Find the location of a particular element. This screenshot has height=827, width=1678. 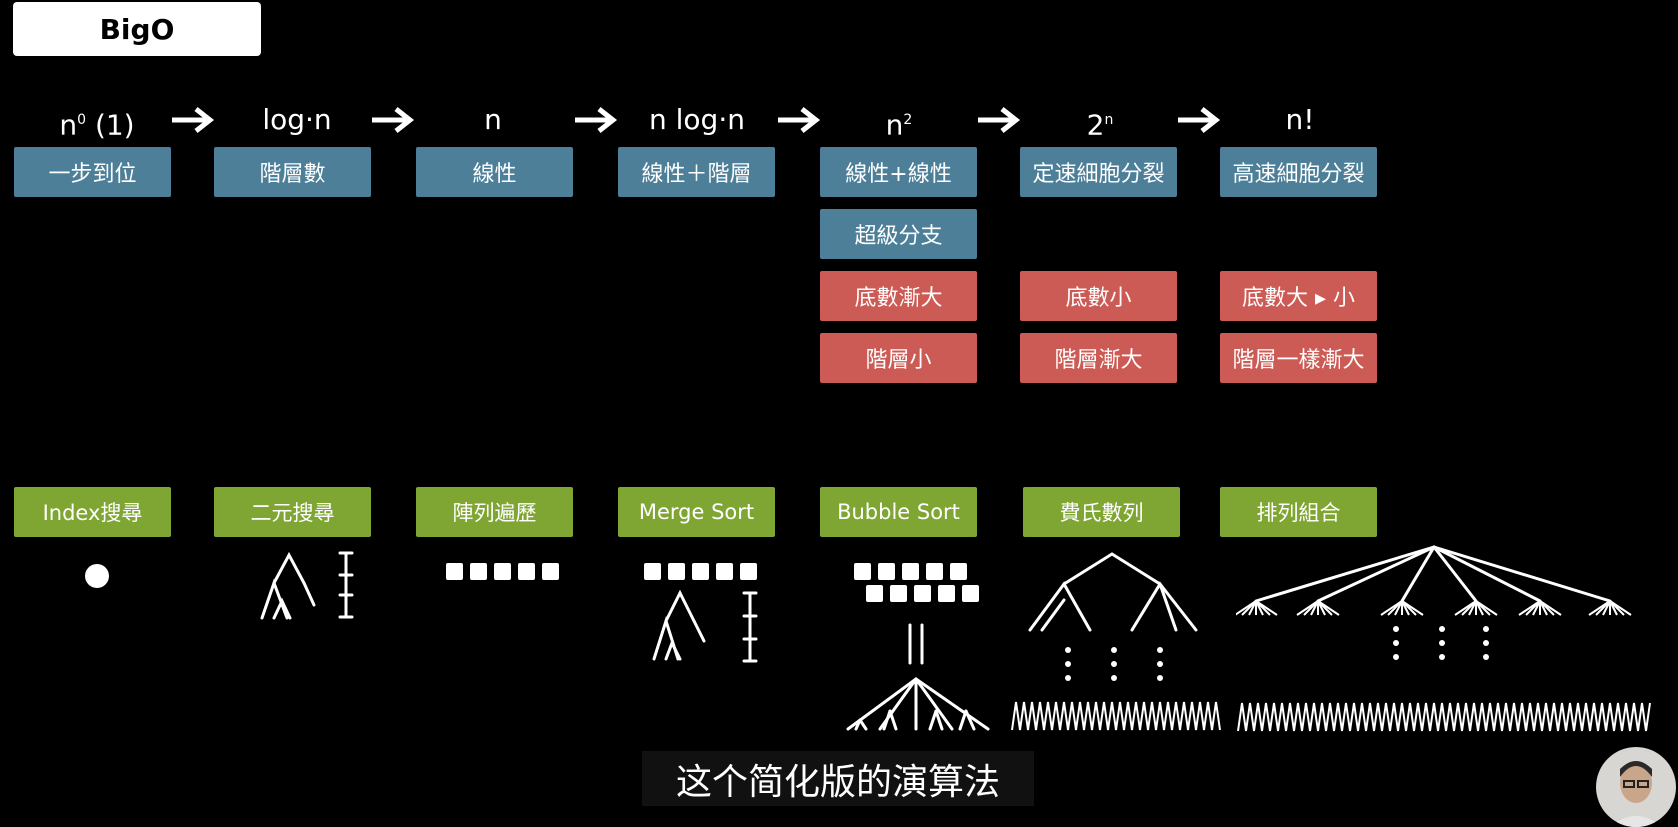

desc-log: 階層數 is located at coordinates (292, 172).